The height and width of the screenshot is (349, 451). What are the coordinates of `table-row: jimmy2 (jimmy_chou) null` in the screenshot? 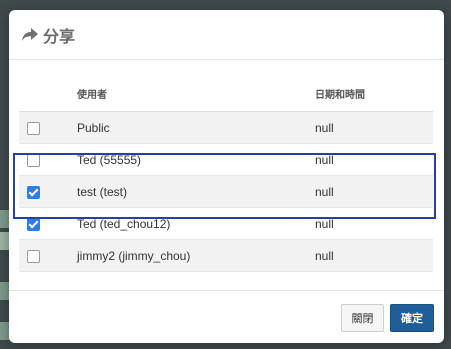 It's located at (226, 255).